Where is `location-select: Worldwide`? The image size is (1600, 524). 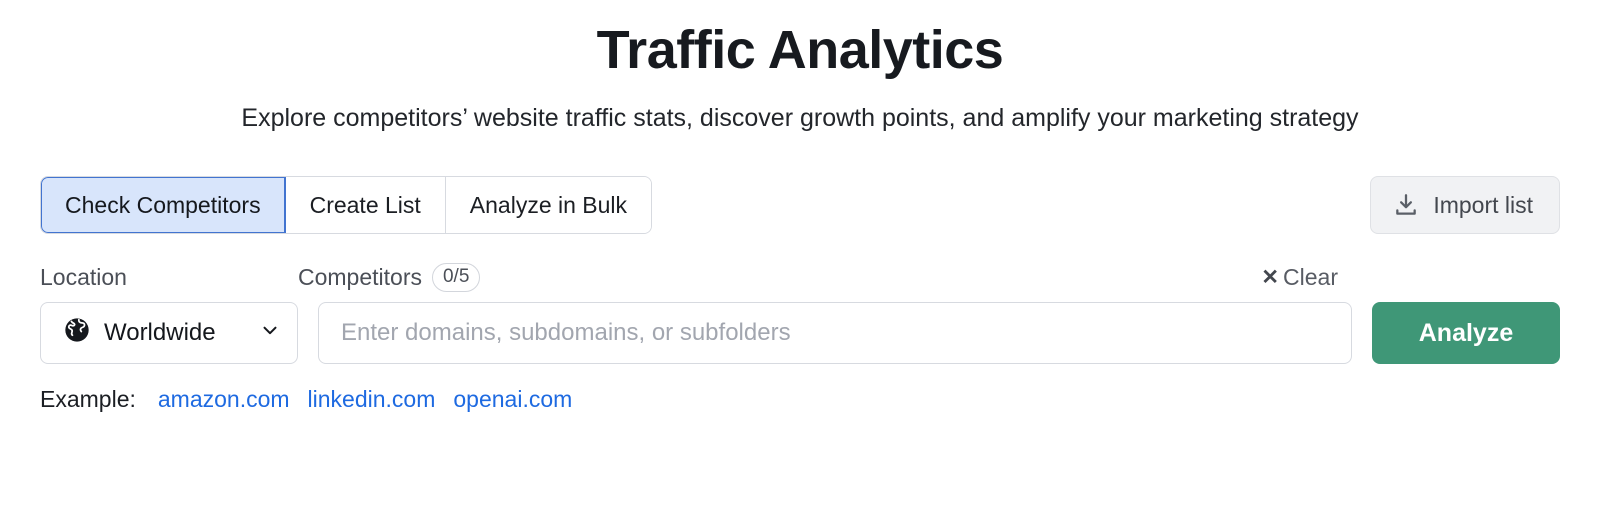
location-select: Worldwide is located at coordinates (169, 333).